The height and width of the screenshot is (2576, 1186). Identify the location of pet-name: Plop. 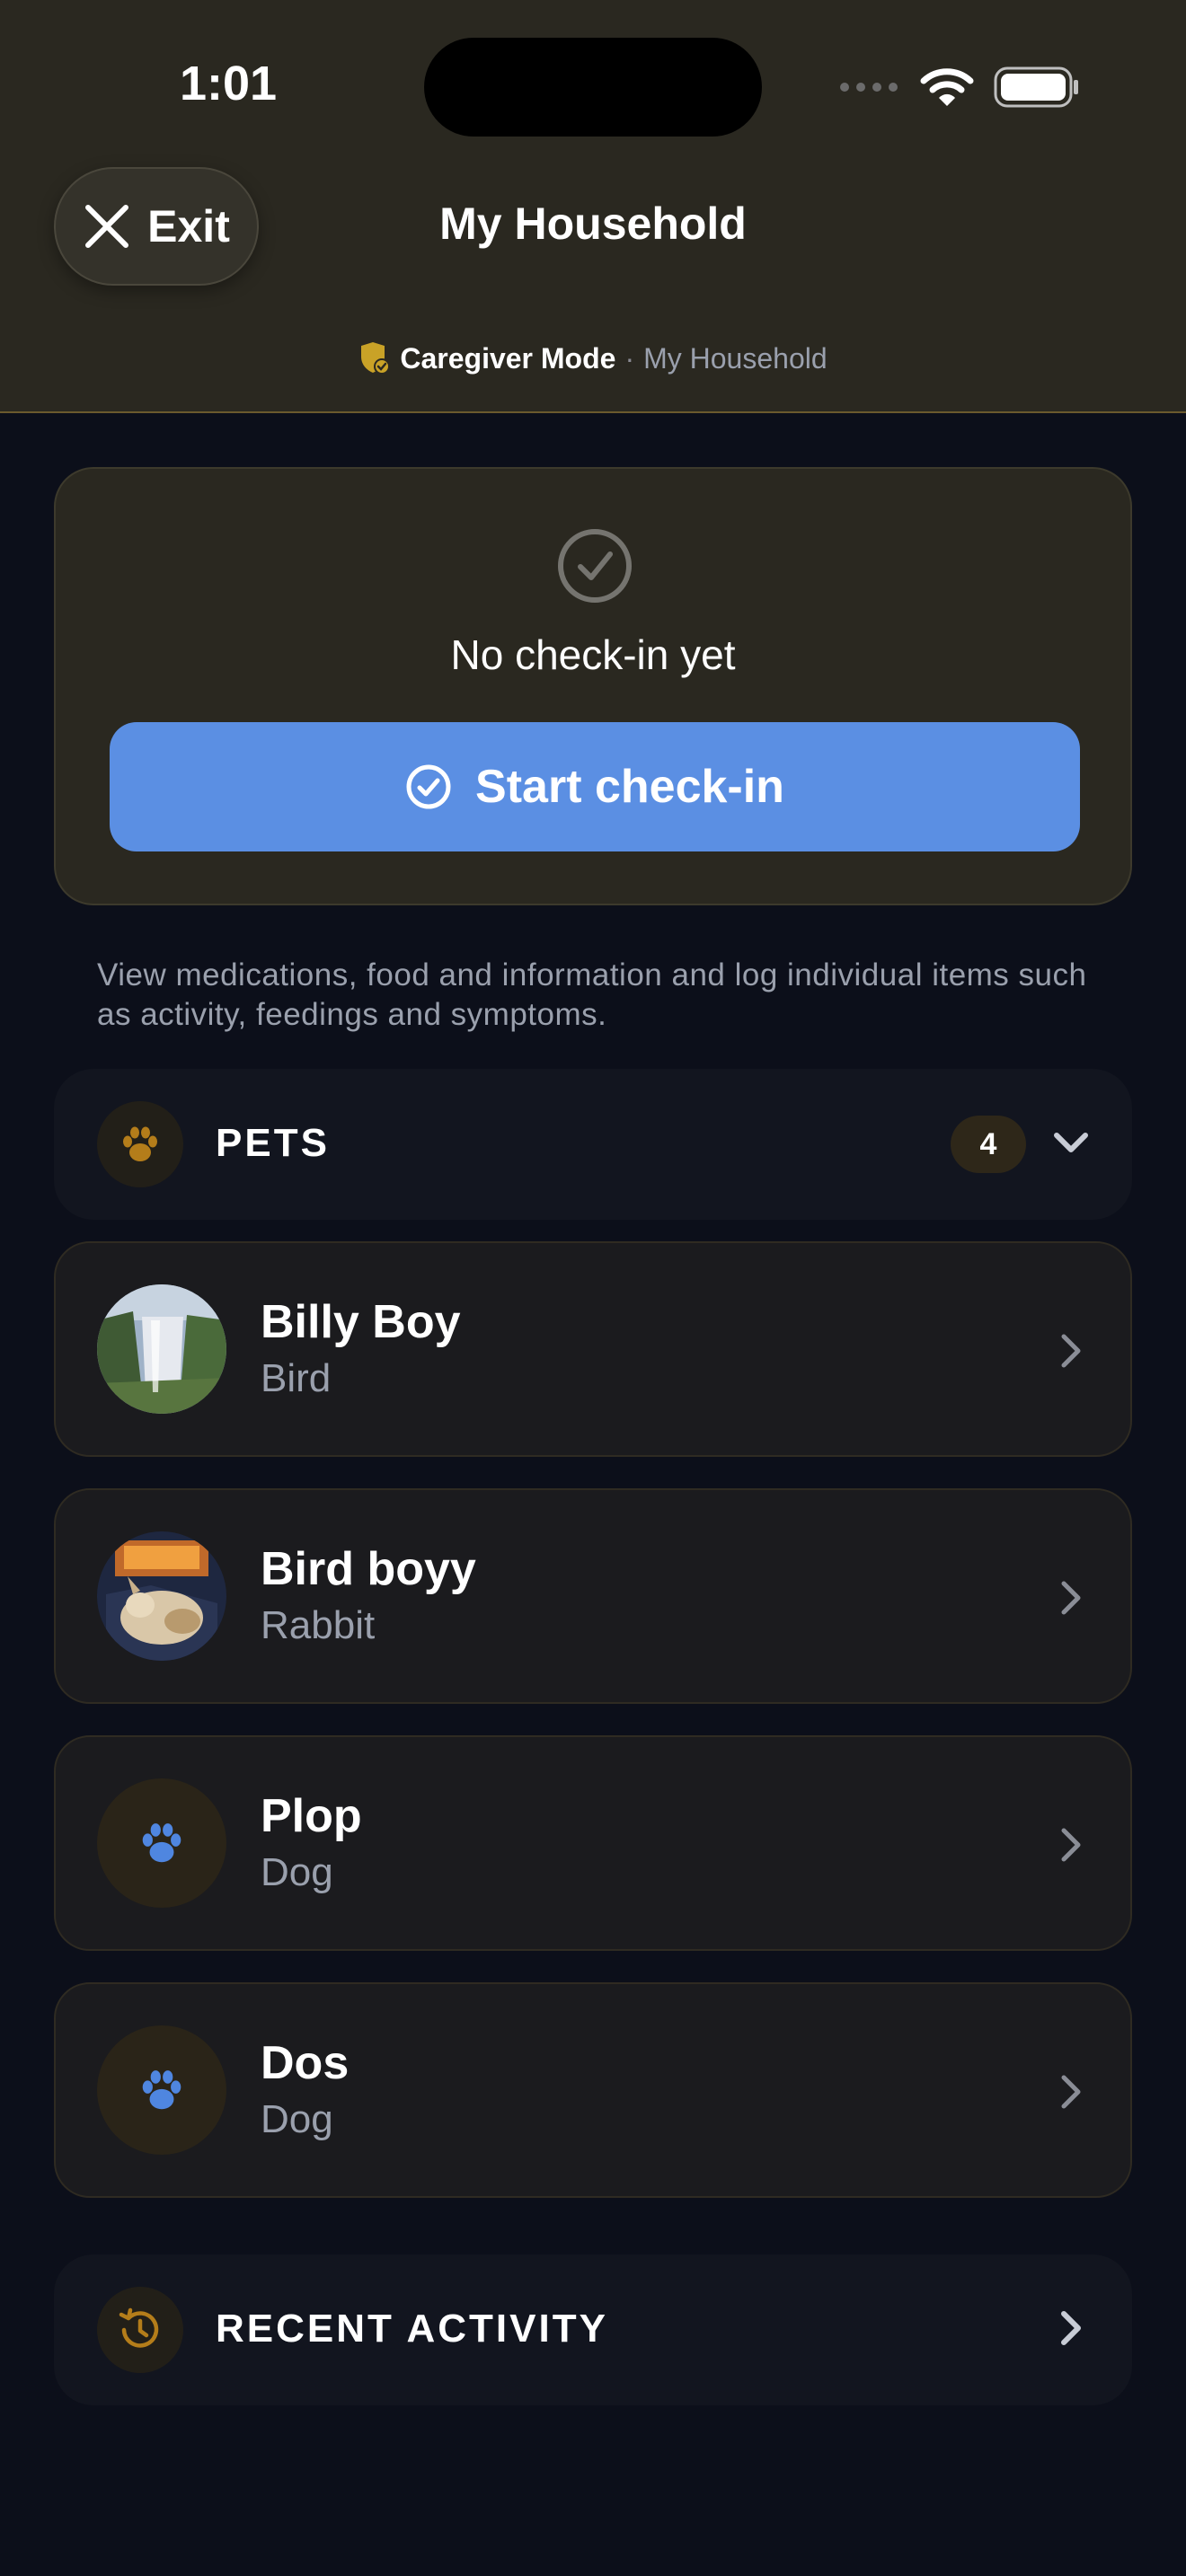
(311, 1816).